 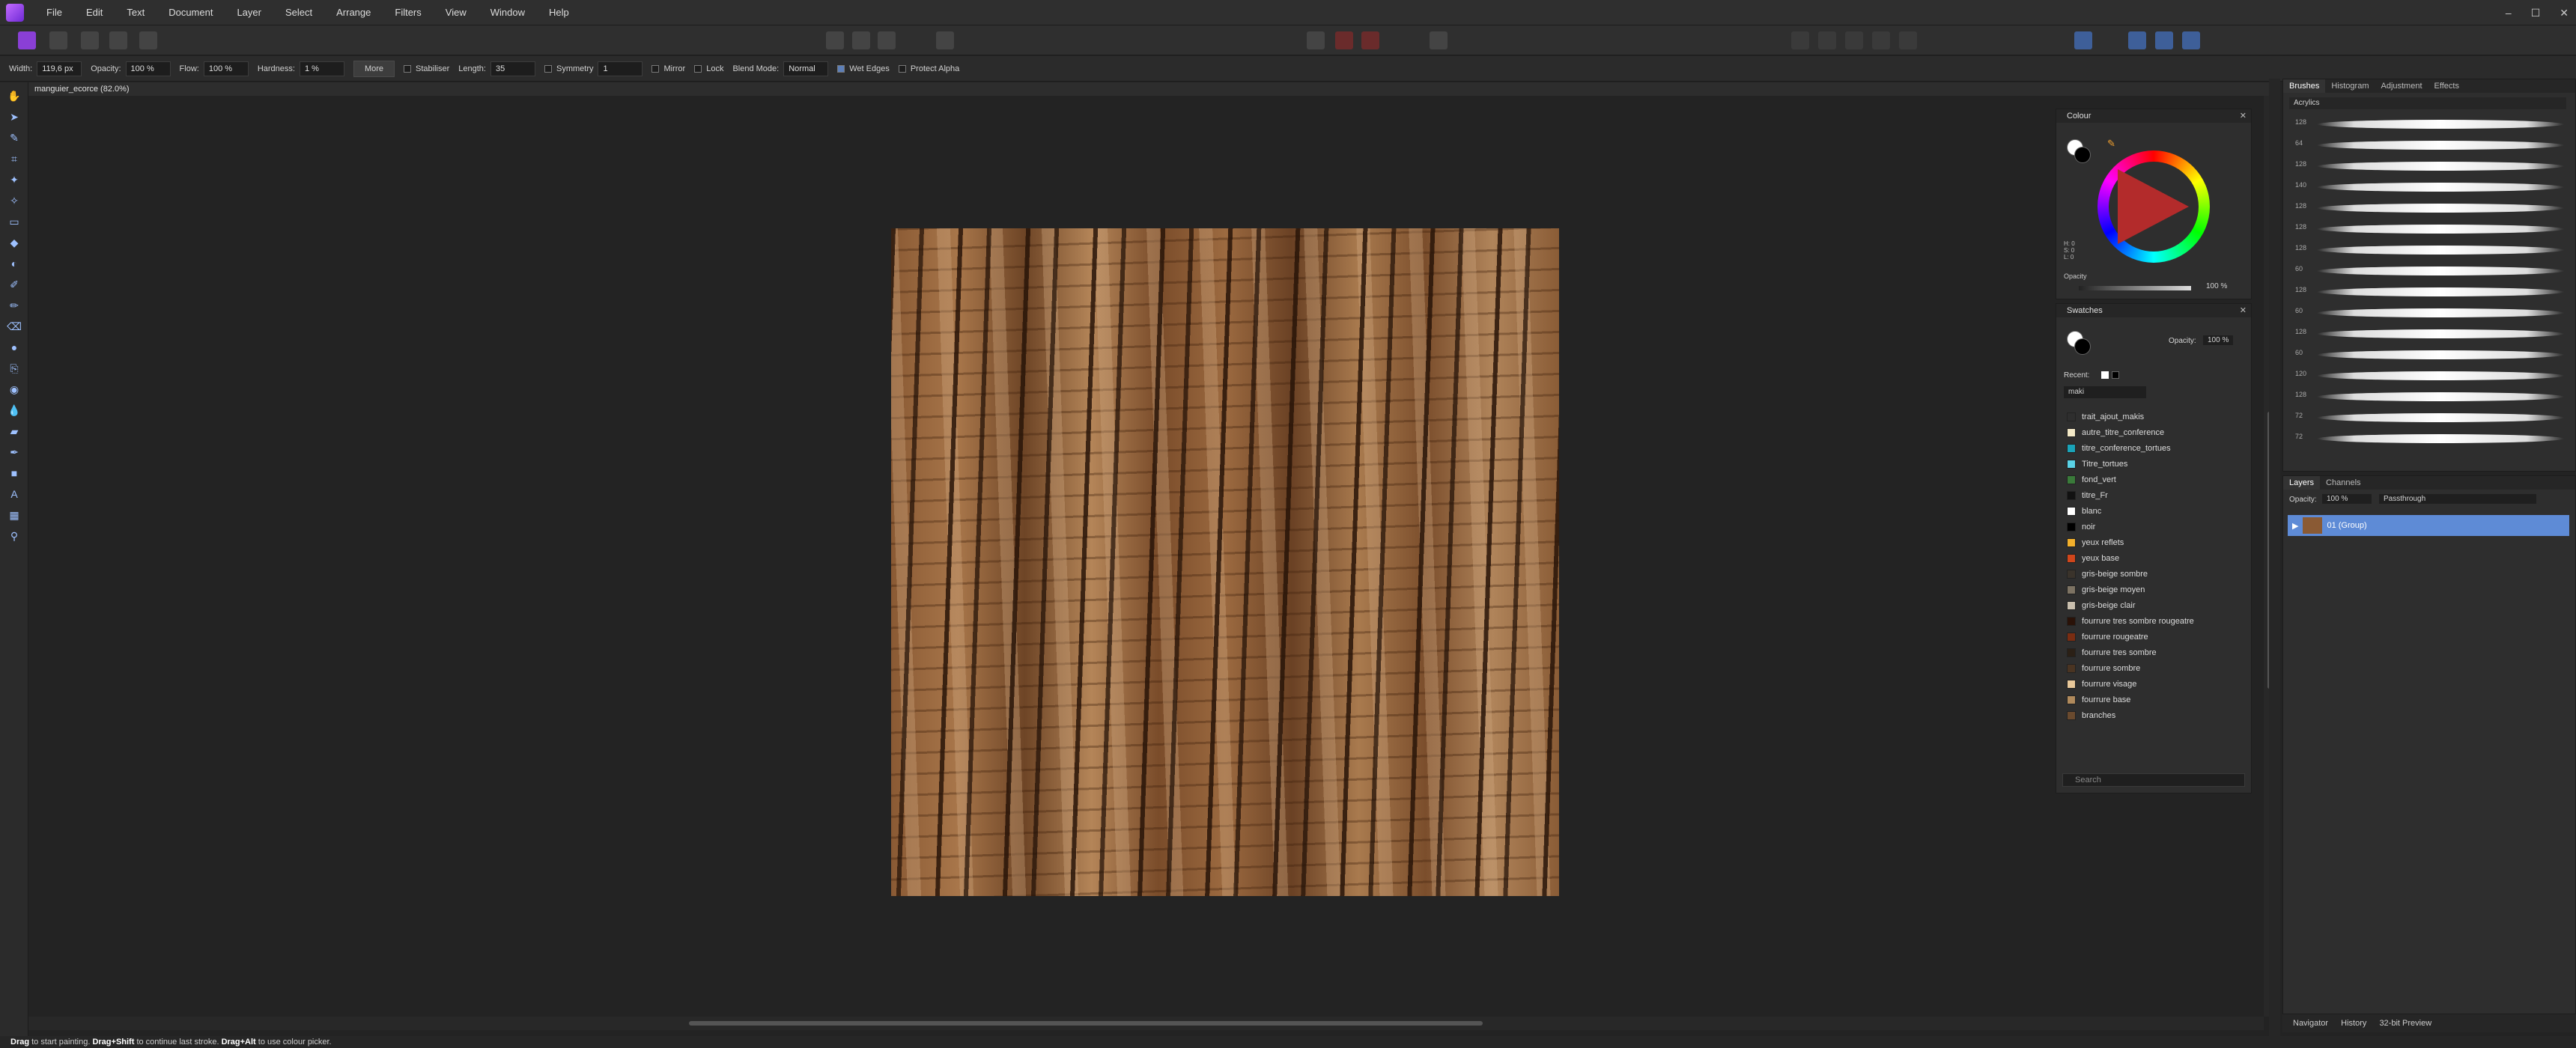 I want to click on wet-edges-checkbox, so click(x=841, y=68).